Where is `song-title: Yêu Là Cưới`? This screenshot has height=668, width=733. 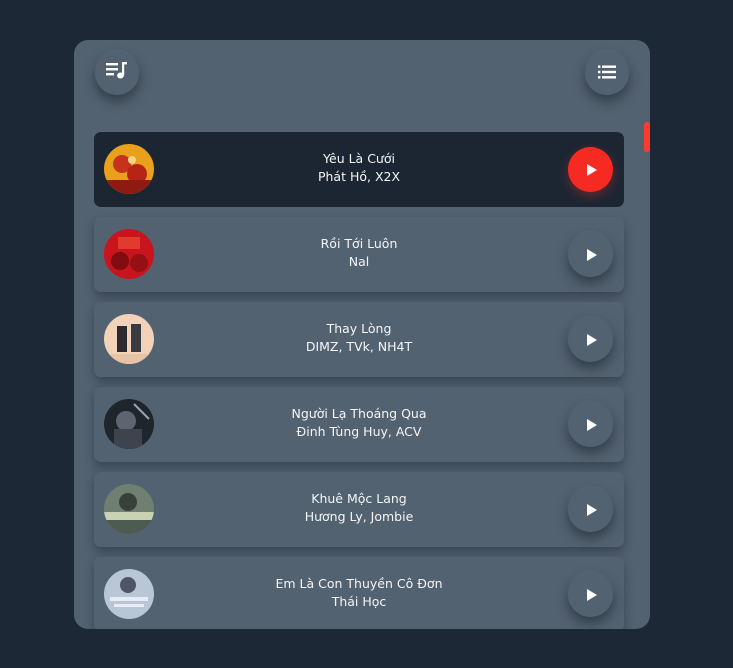 song-title: Yêu Là Cưới is located at coordinates (359, 158).